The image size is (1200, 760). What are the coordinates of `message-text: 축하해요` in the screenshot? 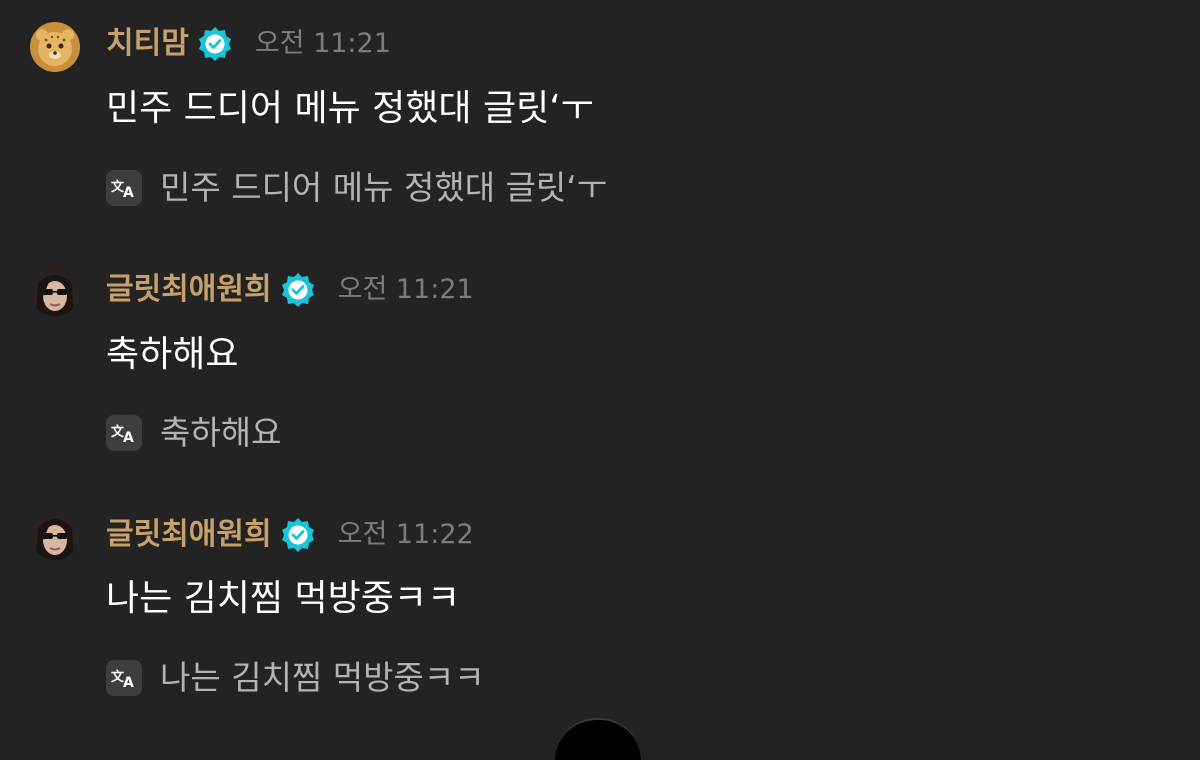 It's located at (172, 354).